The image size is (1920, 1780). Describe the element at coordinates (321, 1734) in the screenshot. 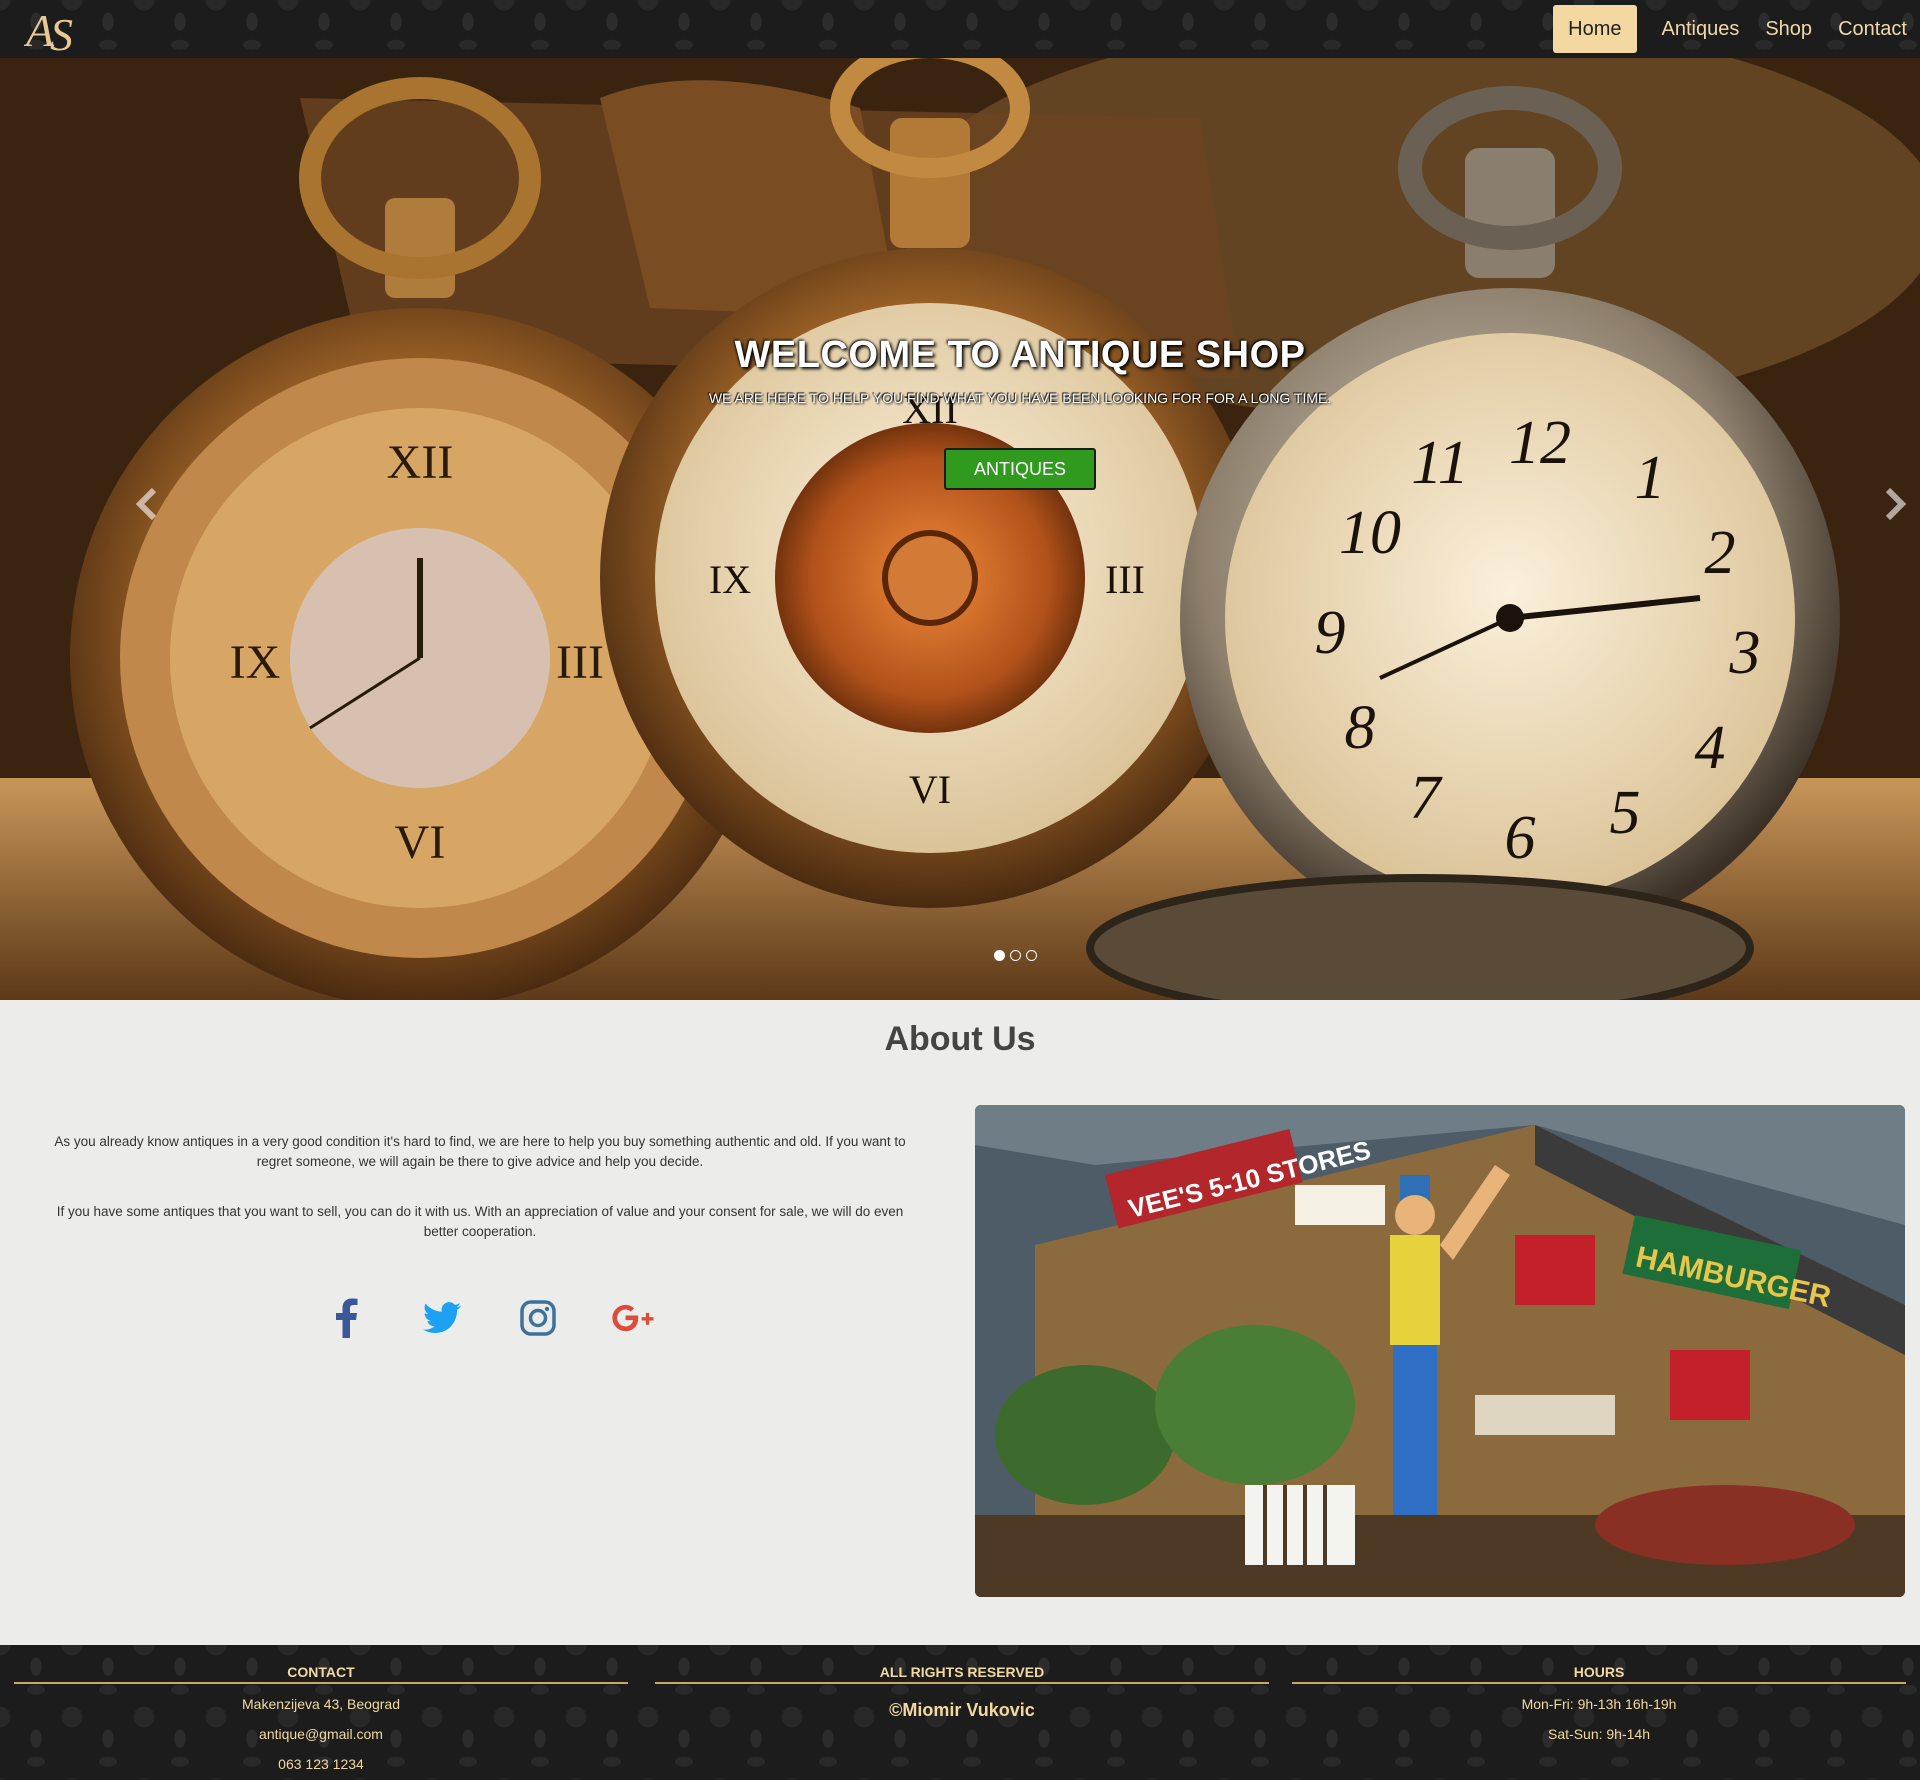

I see `footer-email: antique@gmail.com` at that location.